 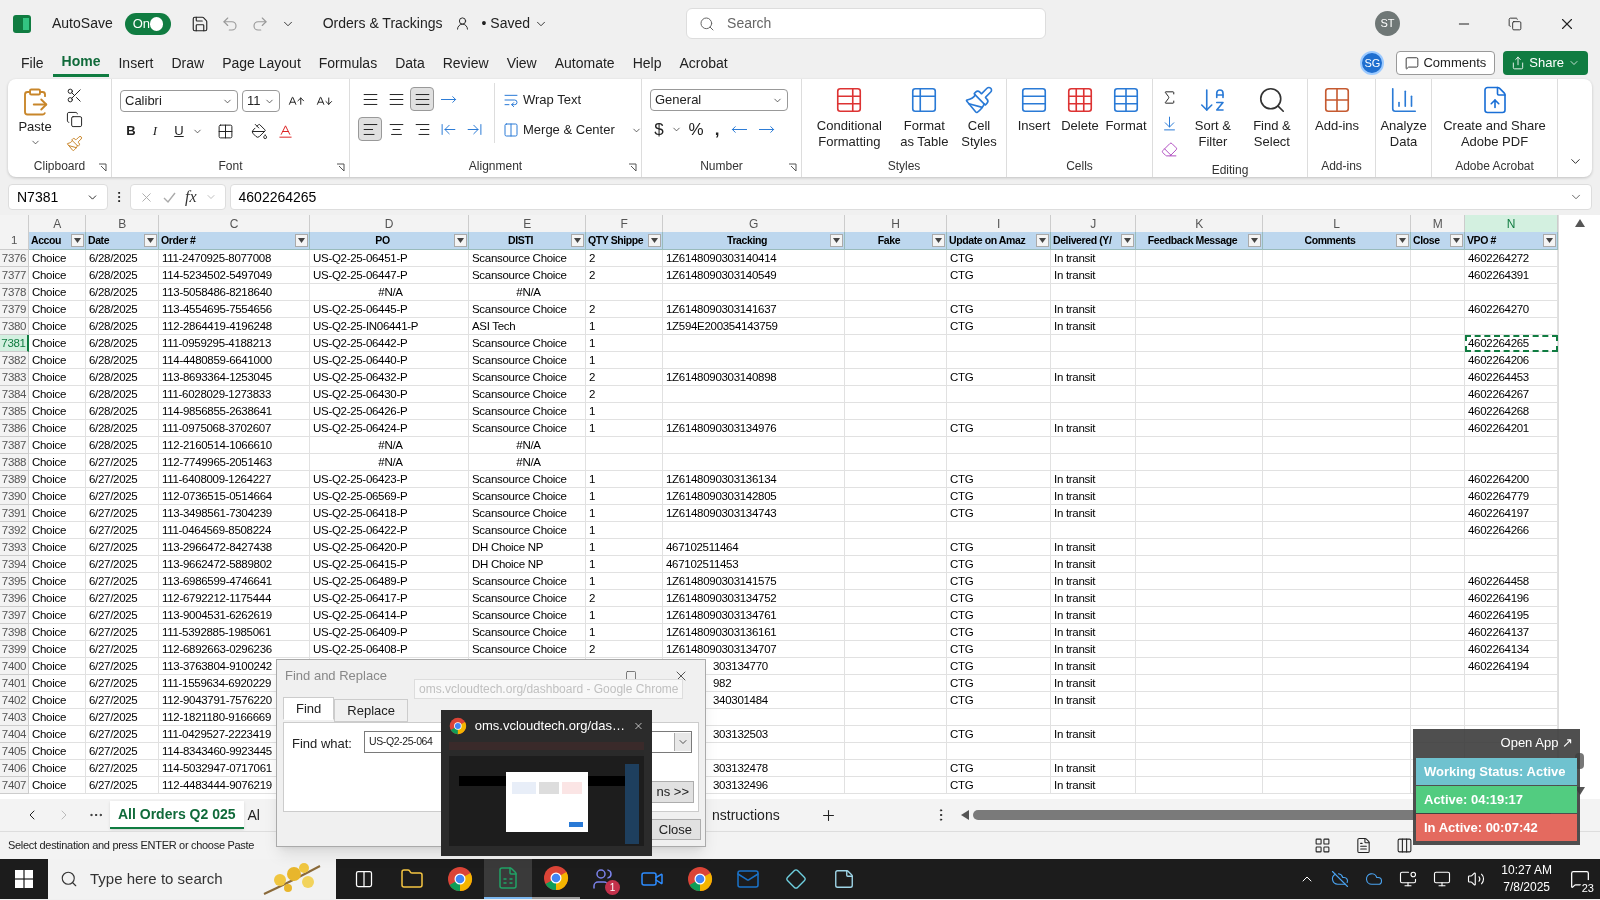 I want to click on normal-view-icon, so click(x=1322, y=845).